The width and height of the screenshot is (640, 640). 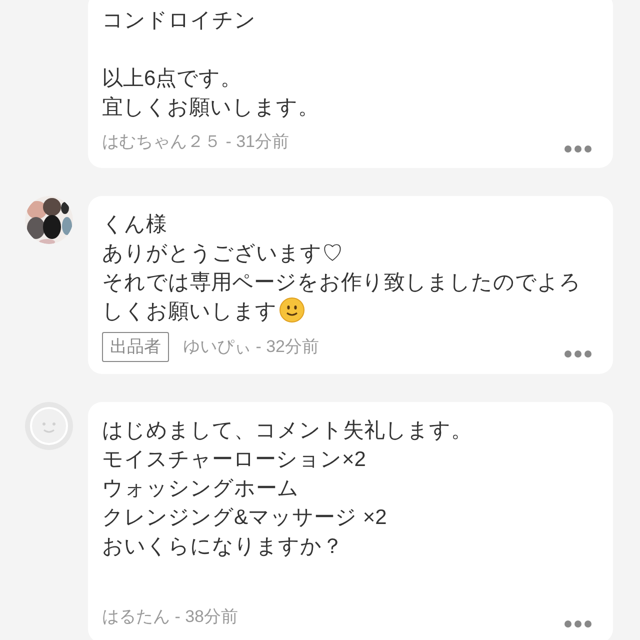 I want to click on comment-meta: はるたん - 38分前, so click(x=170, y=617).